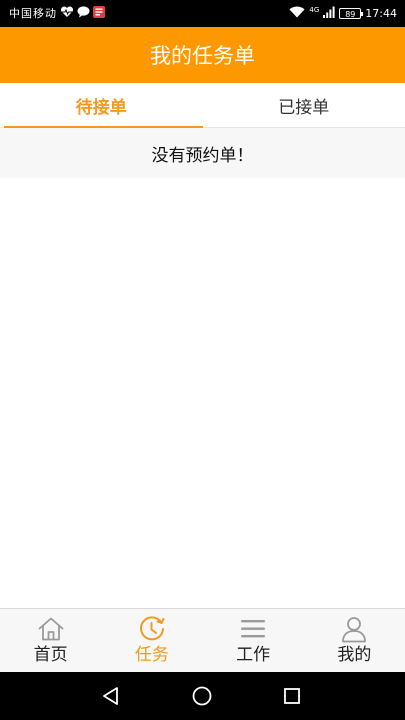 This screenshot has height=720, width=405. I want to click on signal-icon, so click(329, 13).